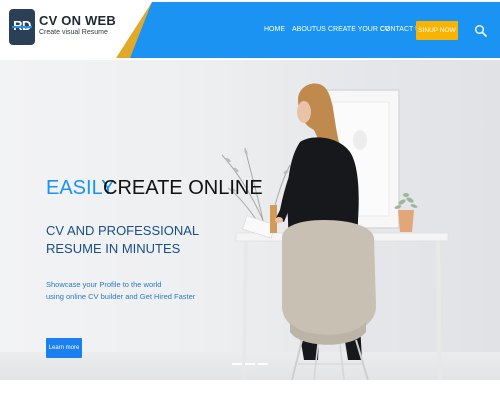 Image resolution: width=500 pixels, height=400 pixels. What do you see at coordinates (406, 221) in the screenshot?
I see `plant-pot` at bounding box center [406, 221].